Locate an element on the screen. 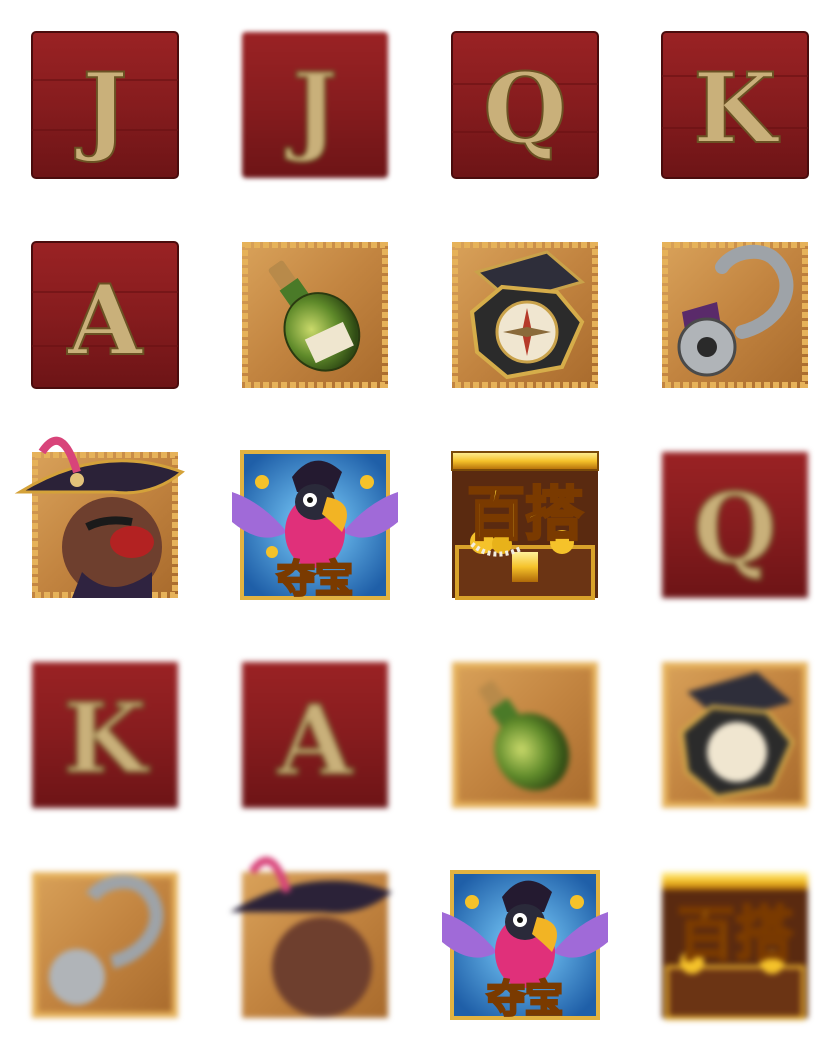 The height and width of the screenshot is (1050, 840). symbol-compass is located at coordinates (525, 315).